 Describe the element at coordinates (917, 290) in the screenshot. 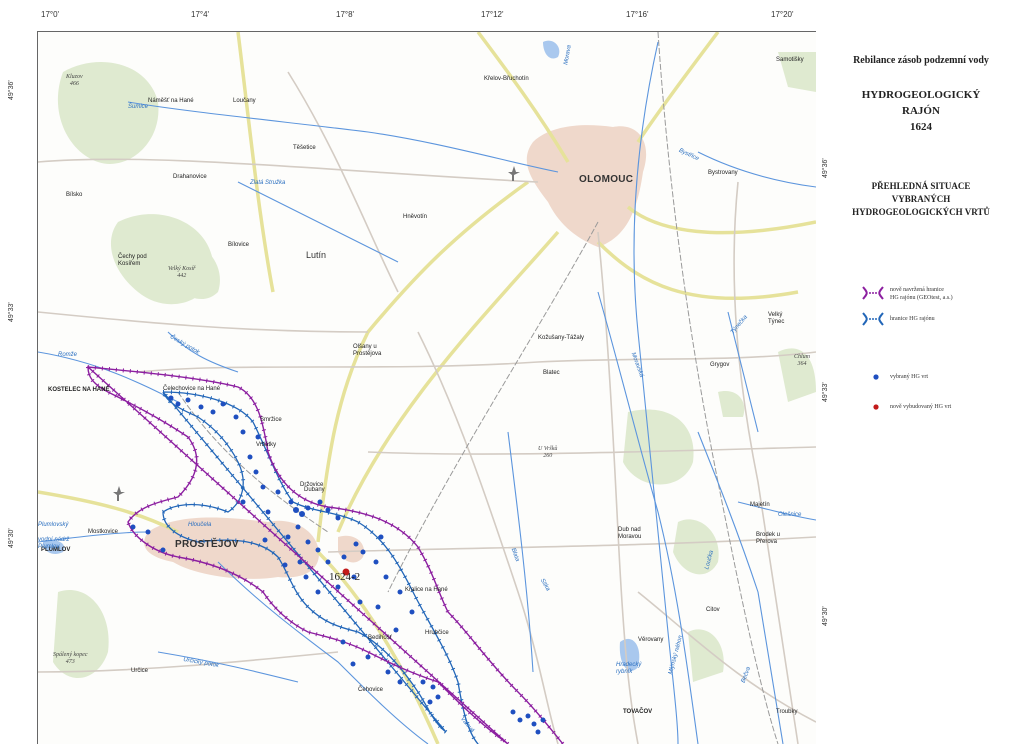

I see `legend-text: nově navržená hranice` at that location.